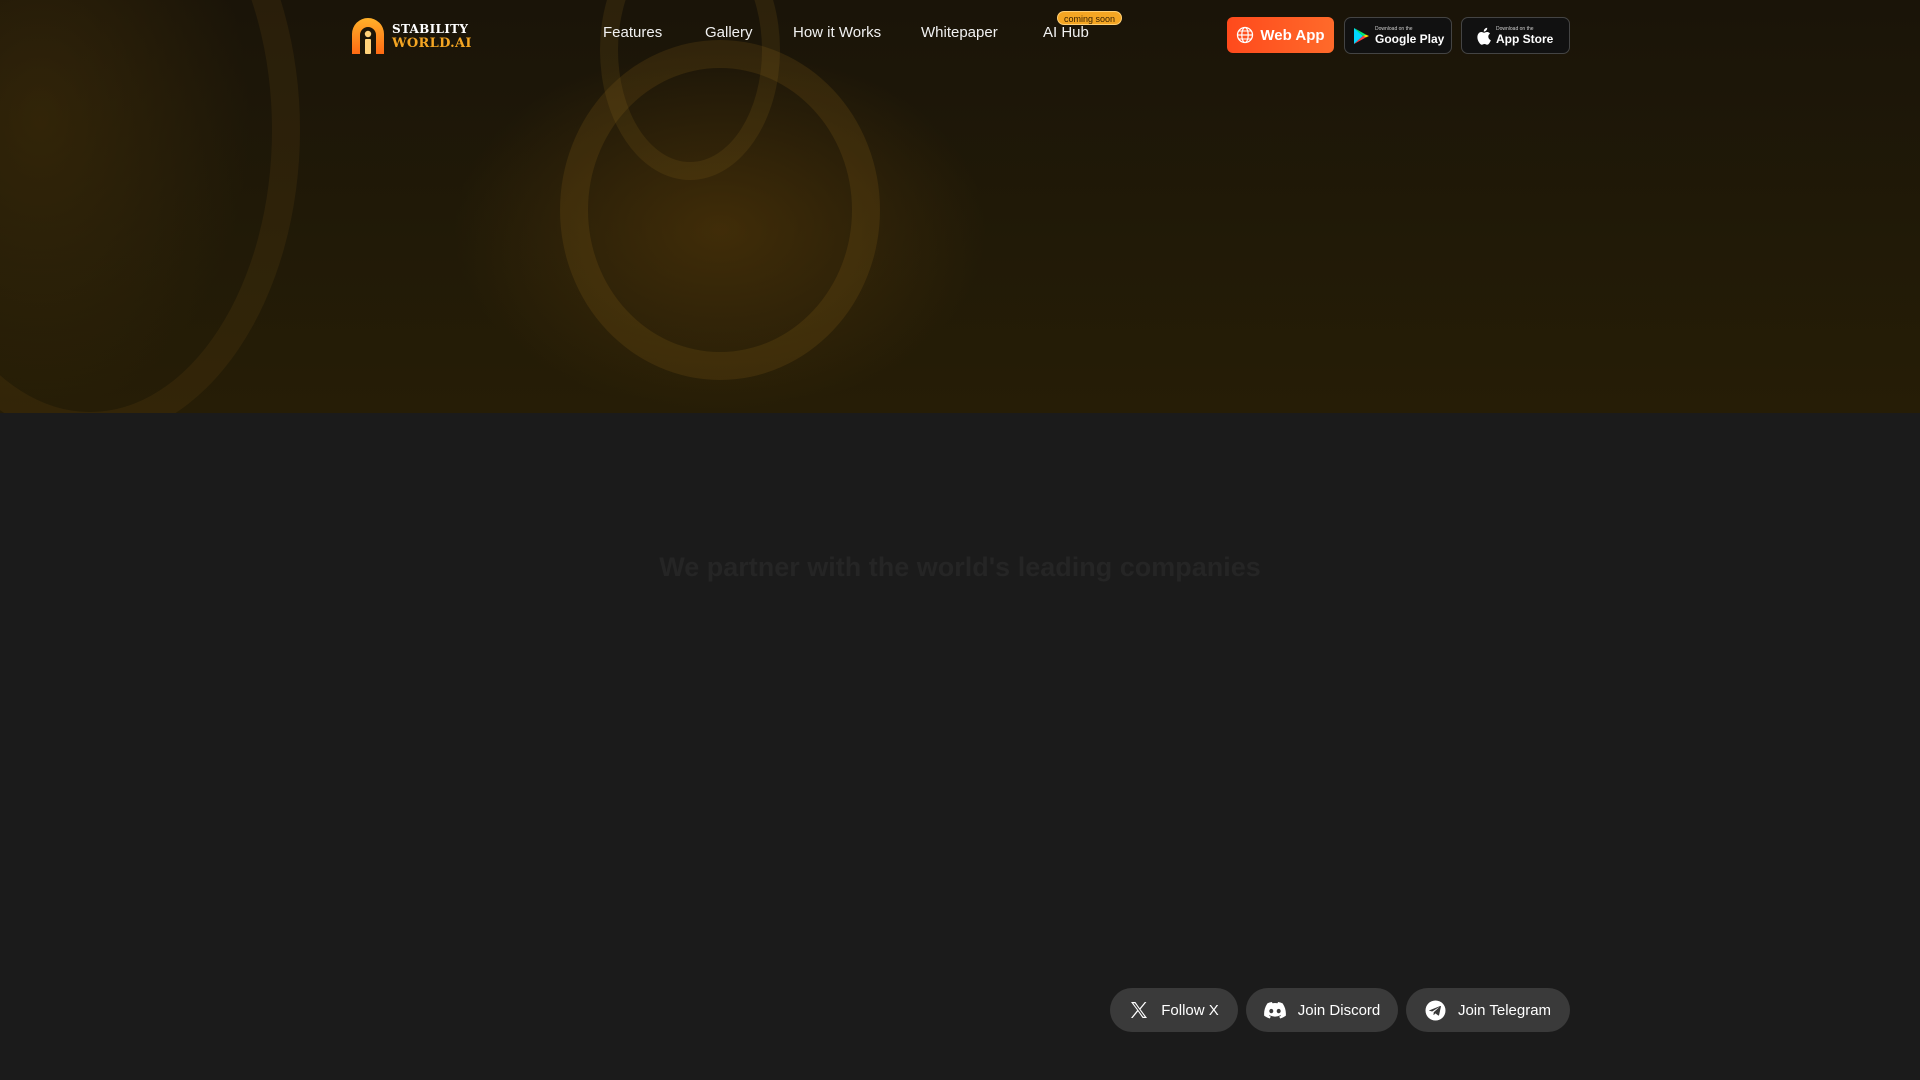  Describe the element at coordinates (1190, 1010) in the screenshot. I see `follow-x-label: Follow X` at that location.